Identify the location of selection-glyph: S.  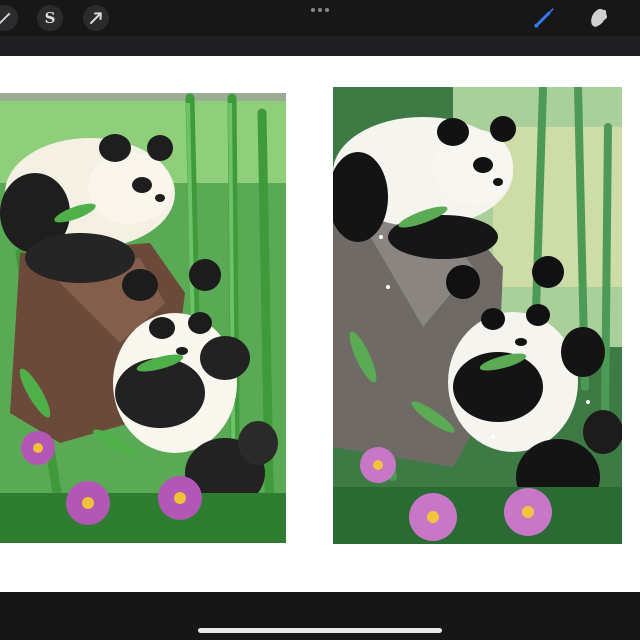
(50, 18).